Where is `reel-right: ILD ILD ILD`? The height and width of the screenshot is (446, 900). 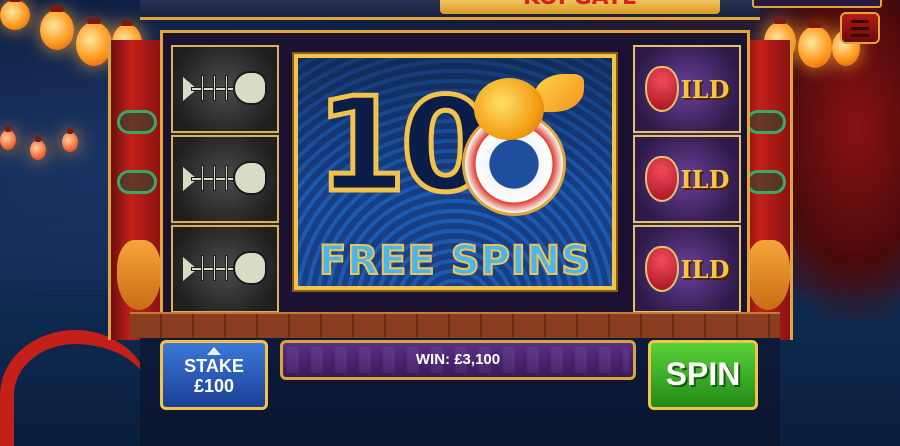 reel-right: ILD ILD ILD is located at coordinates (687, 180).